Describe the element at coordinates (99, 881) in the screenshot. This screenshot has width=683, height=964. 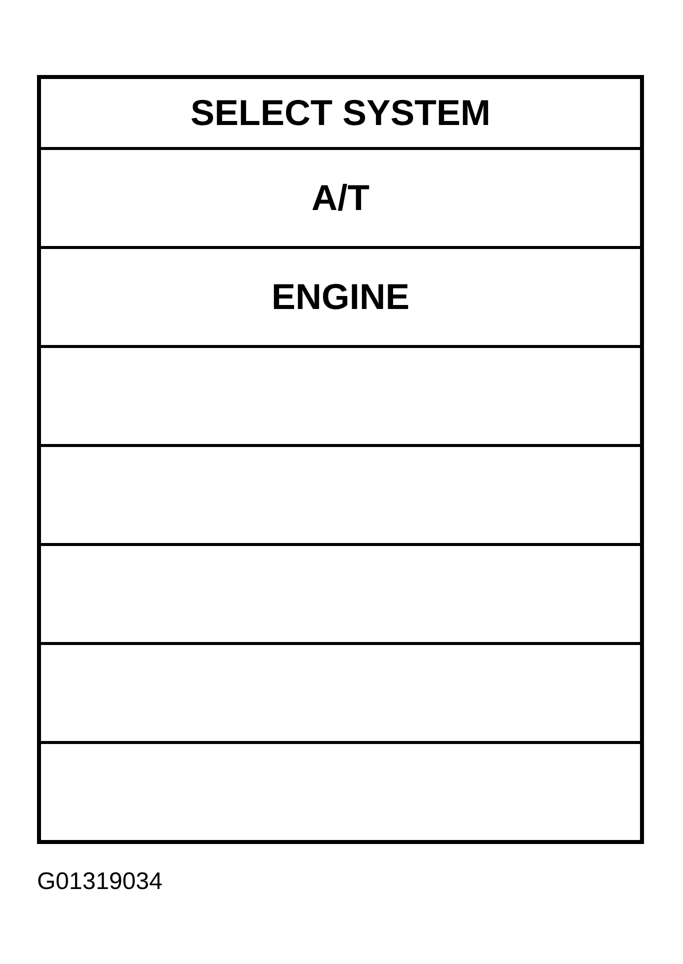
I see `figure-id: G01319034` at that location.